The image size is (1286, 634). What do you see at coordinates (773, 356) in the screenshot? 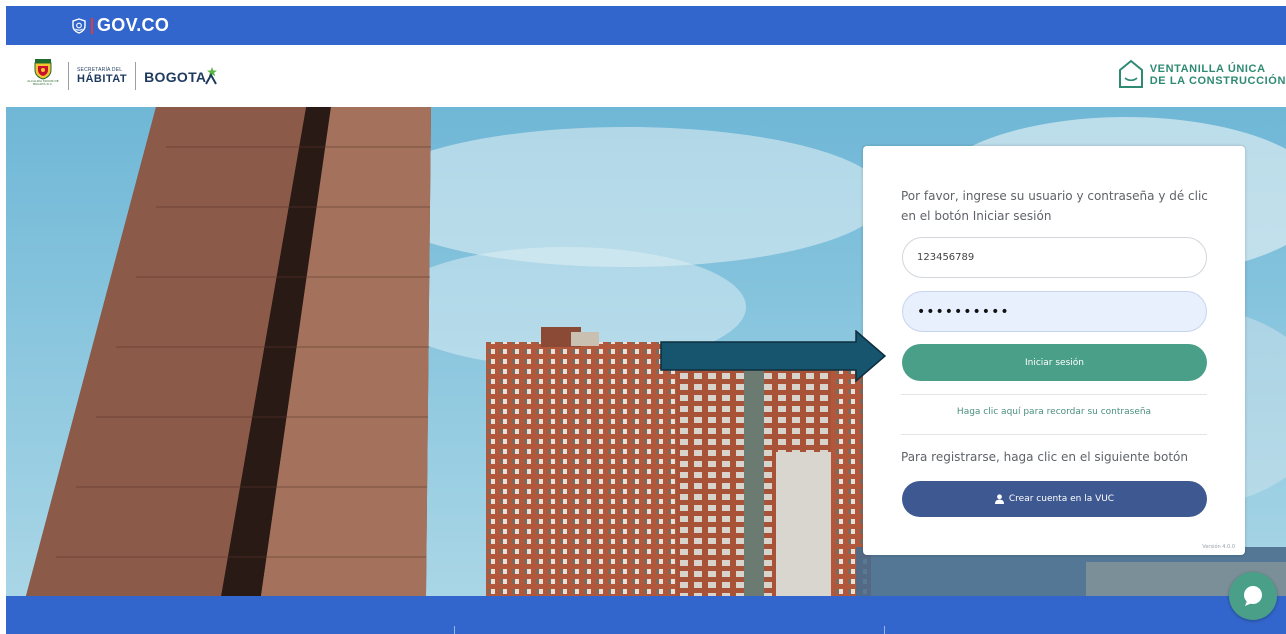
I see `arrow-right-icon` at bounding box center [773, 356].